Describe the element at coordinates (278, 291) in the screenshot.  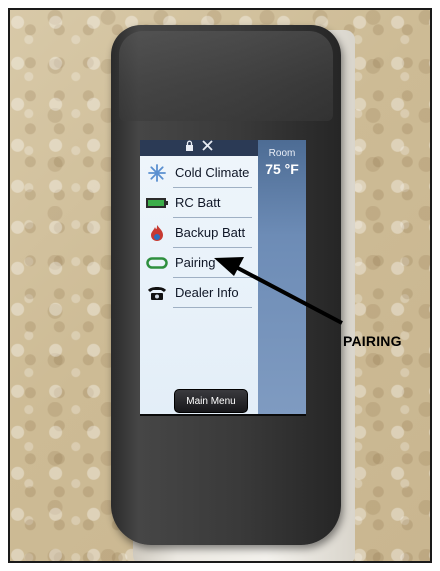
I see `annotation-arrow` at that location.